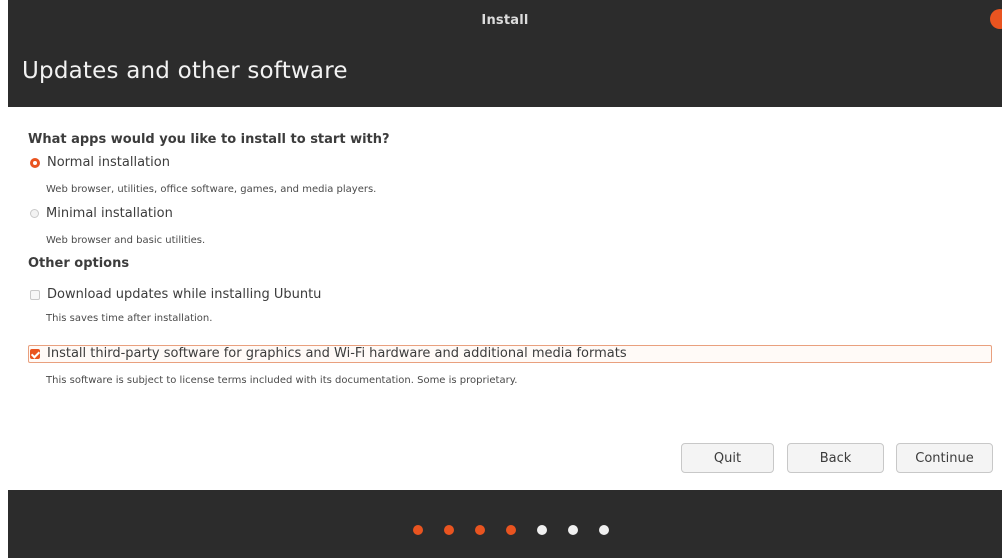 The image size is (1002, 558). I want to click on left-edge, so click(4, 279).